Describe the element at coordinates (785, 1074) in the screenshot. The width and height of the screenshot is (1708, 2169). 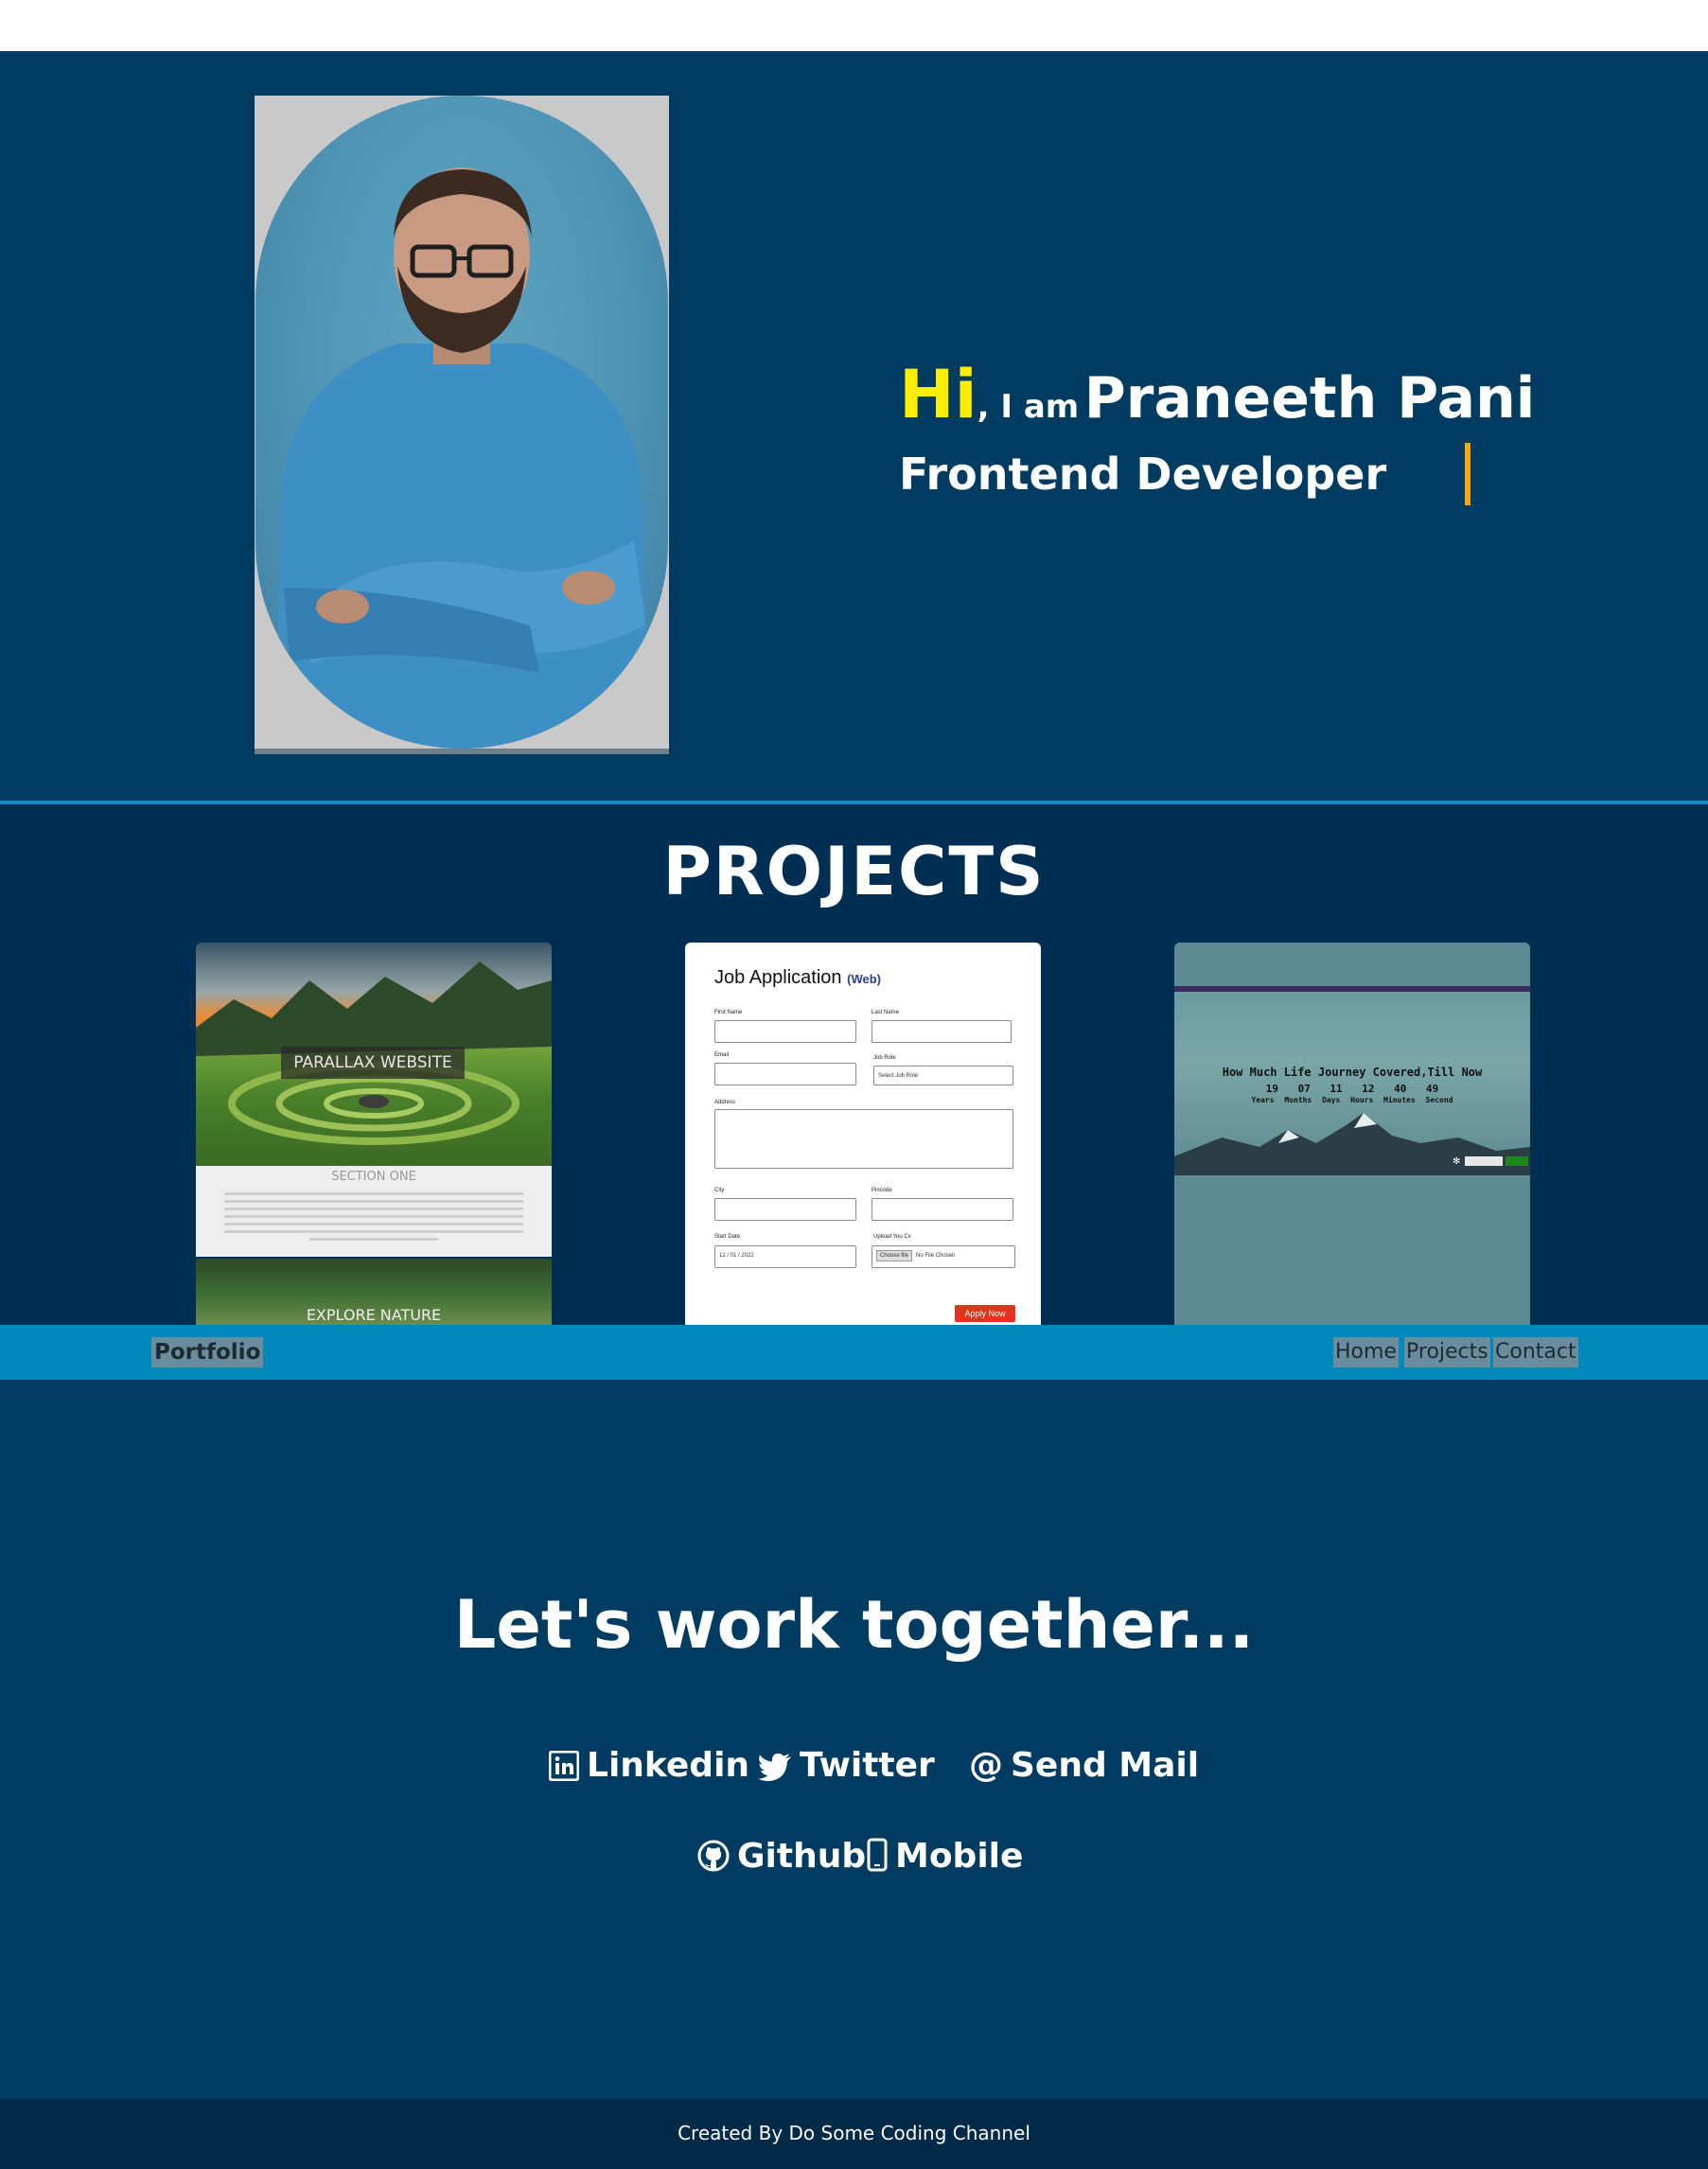
I see `job-email-field` at that location.